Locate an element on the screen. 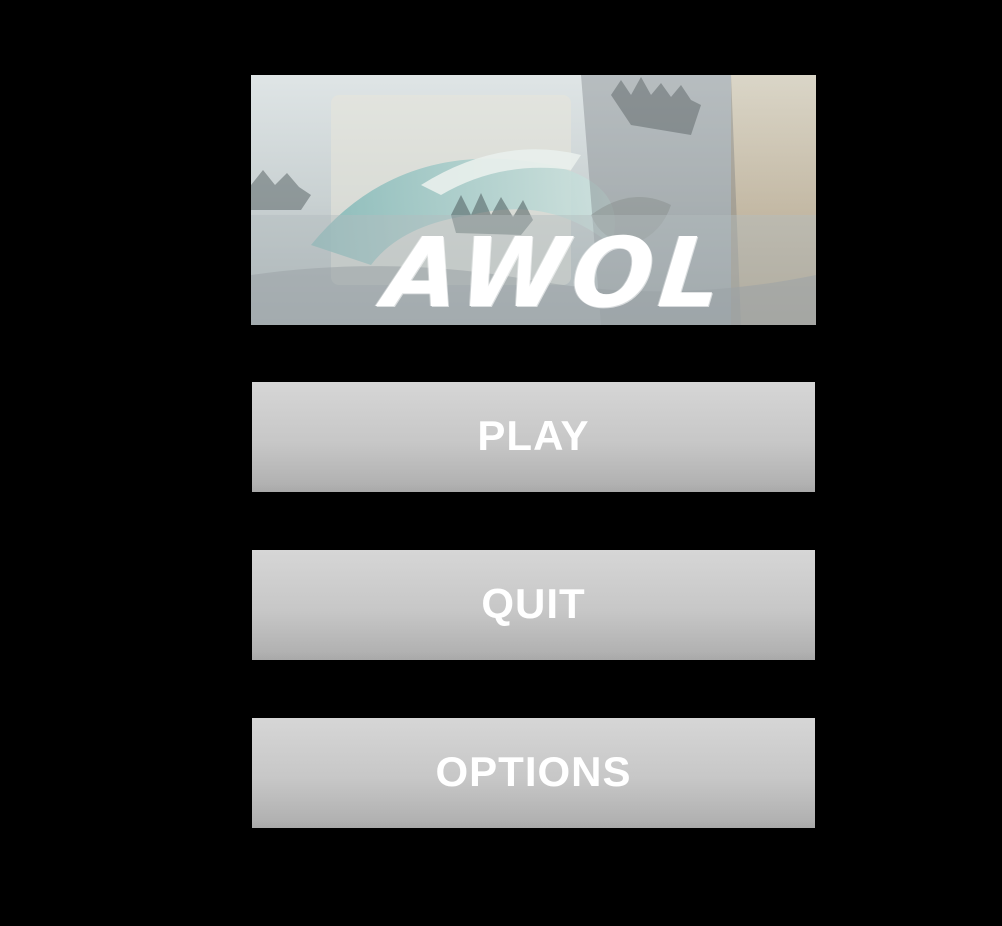 The image size is (1002, 926). play-button-label: PLAY is located at coordinates (533, 435).